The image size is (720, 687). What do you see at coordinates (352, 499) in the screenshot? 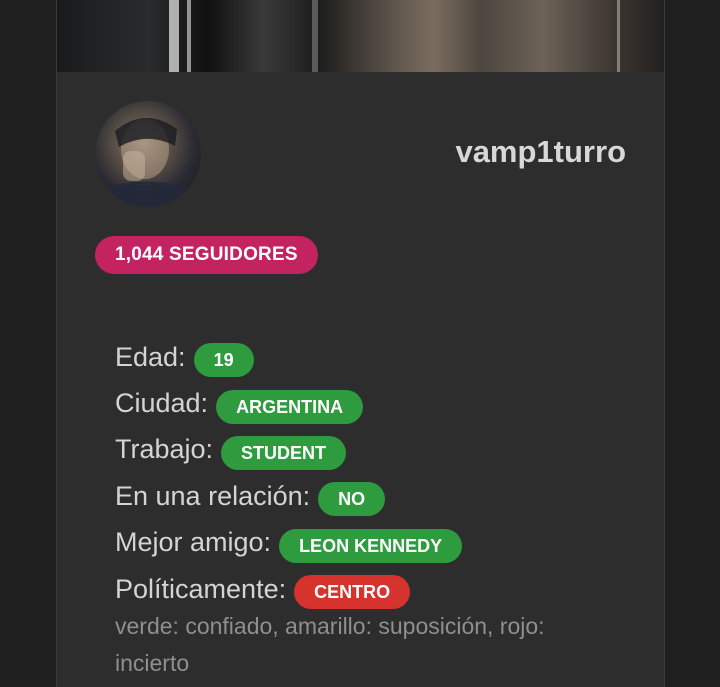
I see `field-value-badge: NO` at bounding box center [352, 499].